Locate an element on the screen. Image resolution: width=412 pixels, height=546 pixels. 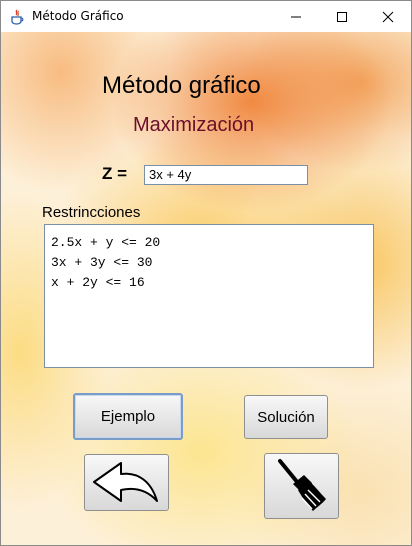
clear-button is located at coordinates (301, 486).